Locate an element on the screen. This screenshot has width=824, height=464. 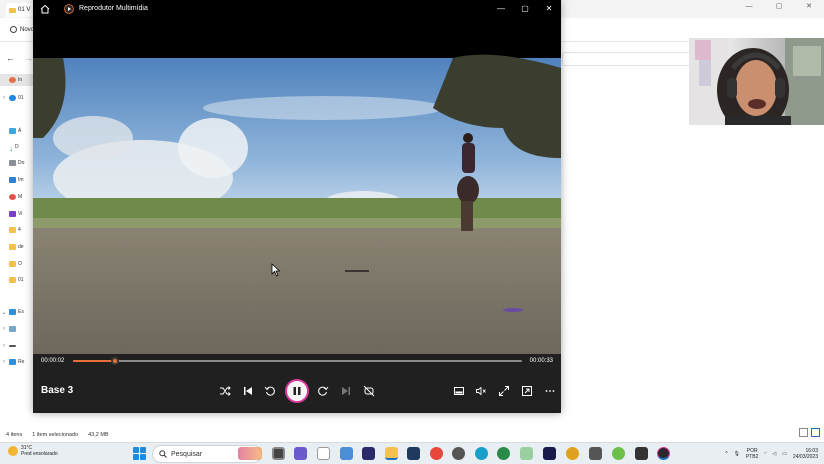
microphone-icon: 🎙 is located at coordinates (737, 454).